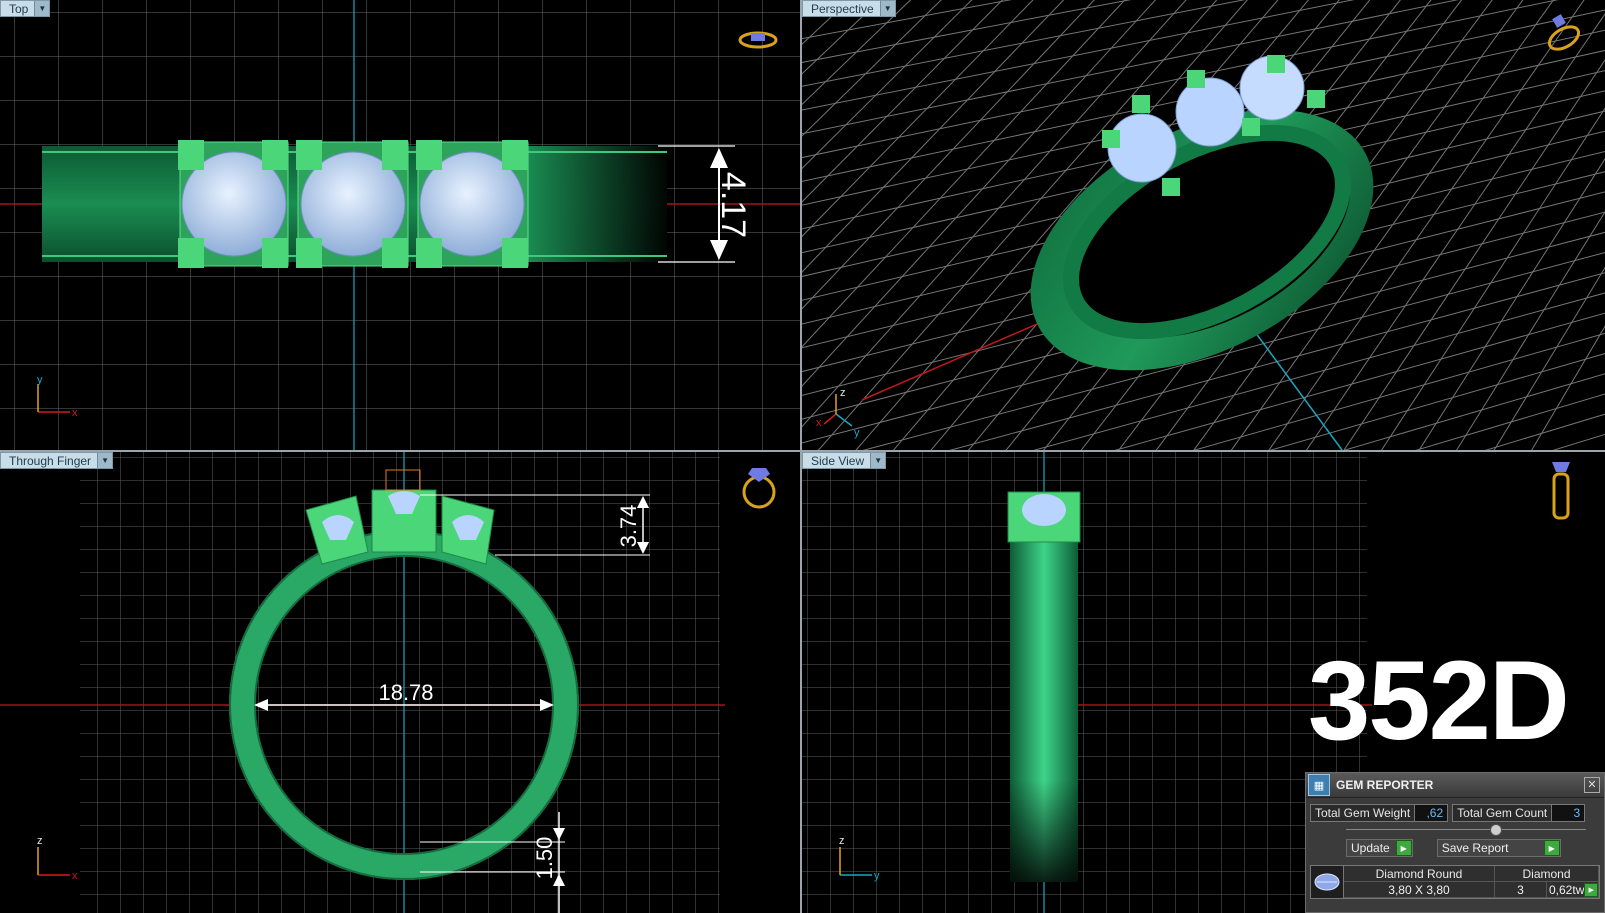 The width and height of the screenshot is (1605, 913). I want to click on total-gem-count-field: Total Gem Count 3, so click(1519, 813).